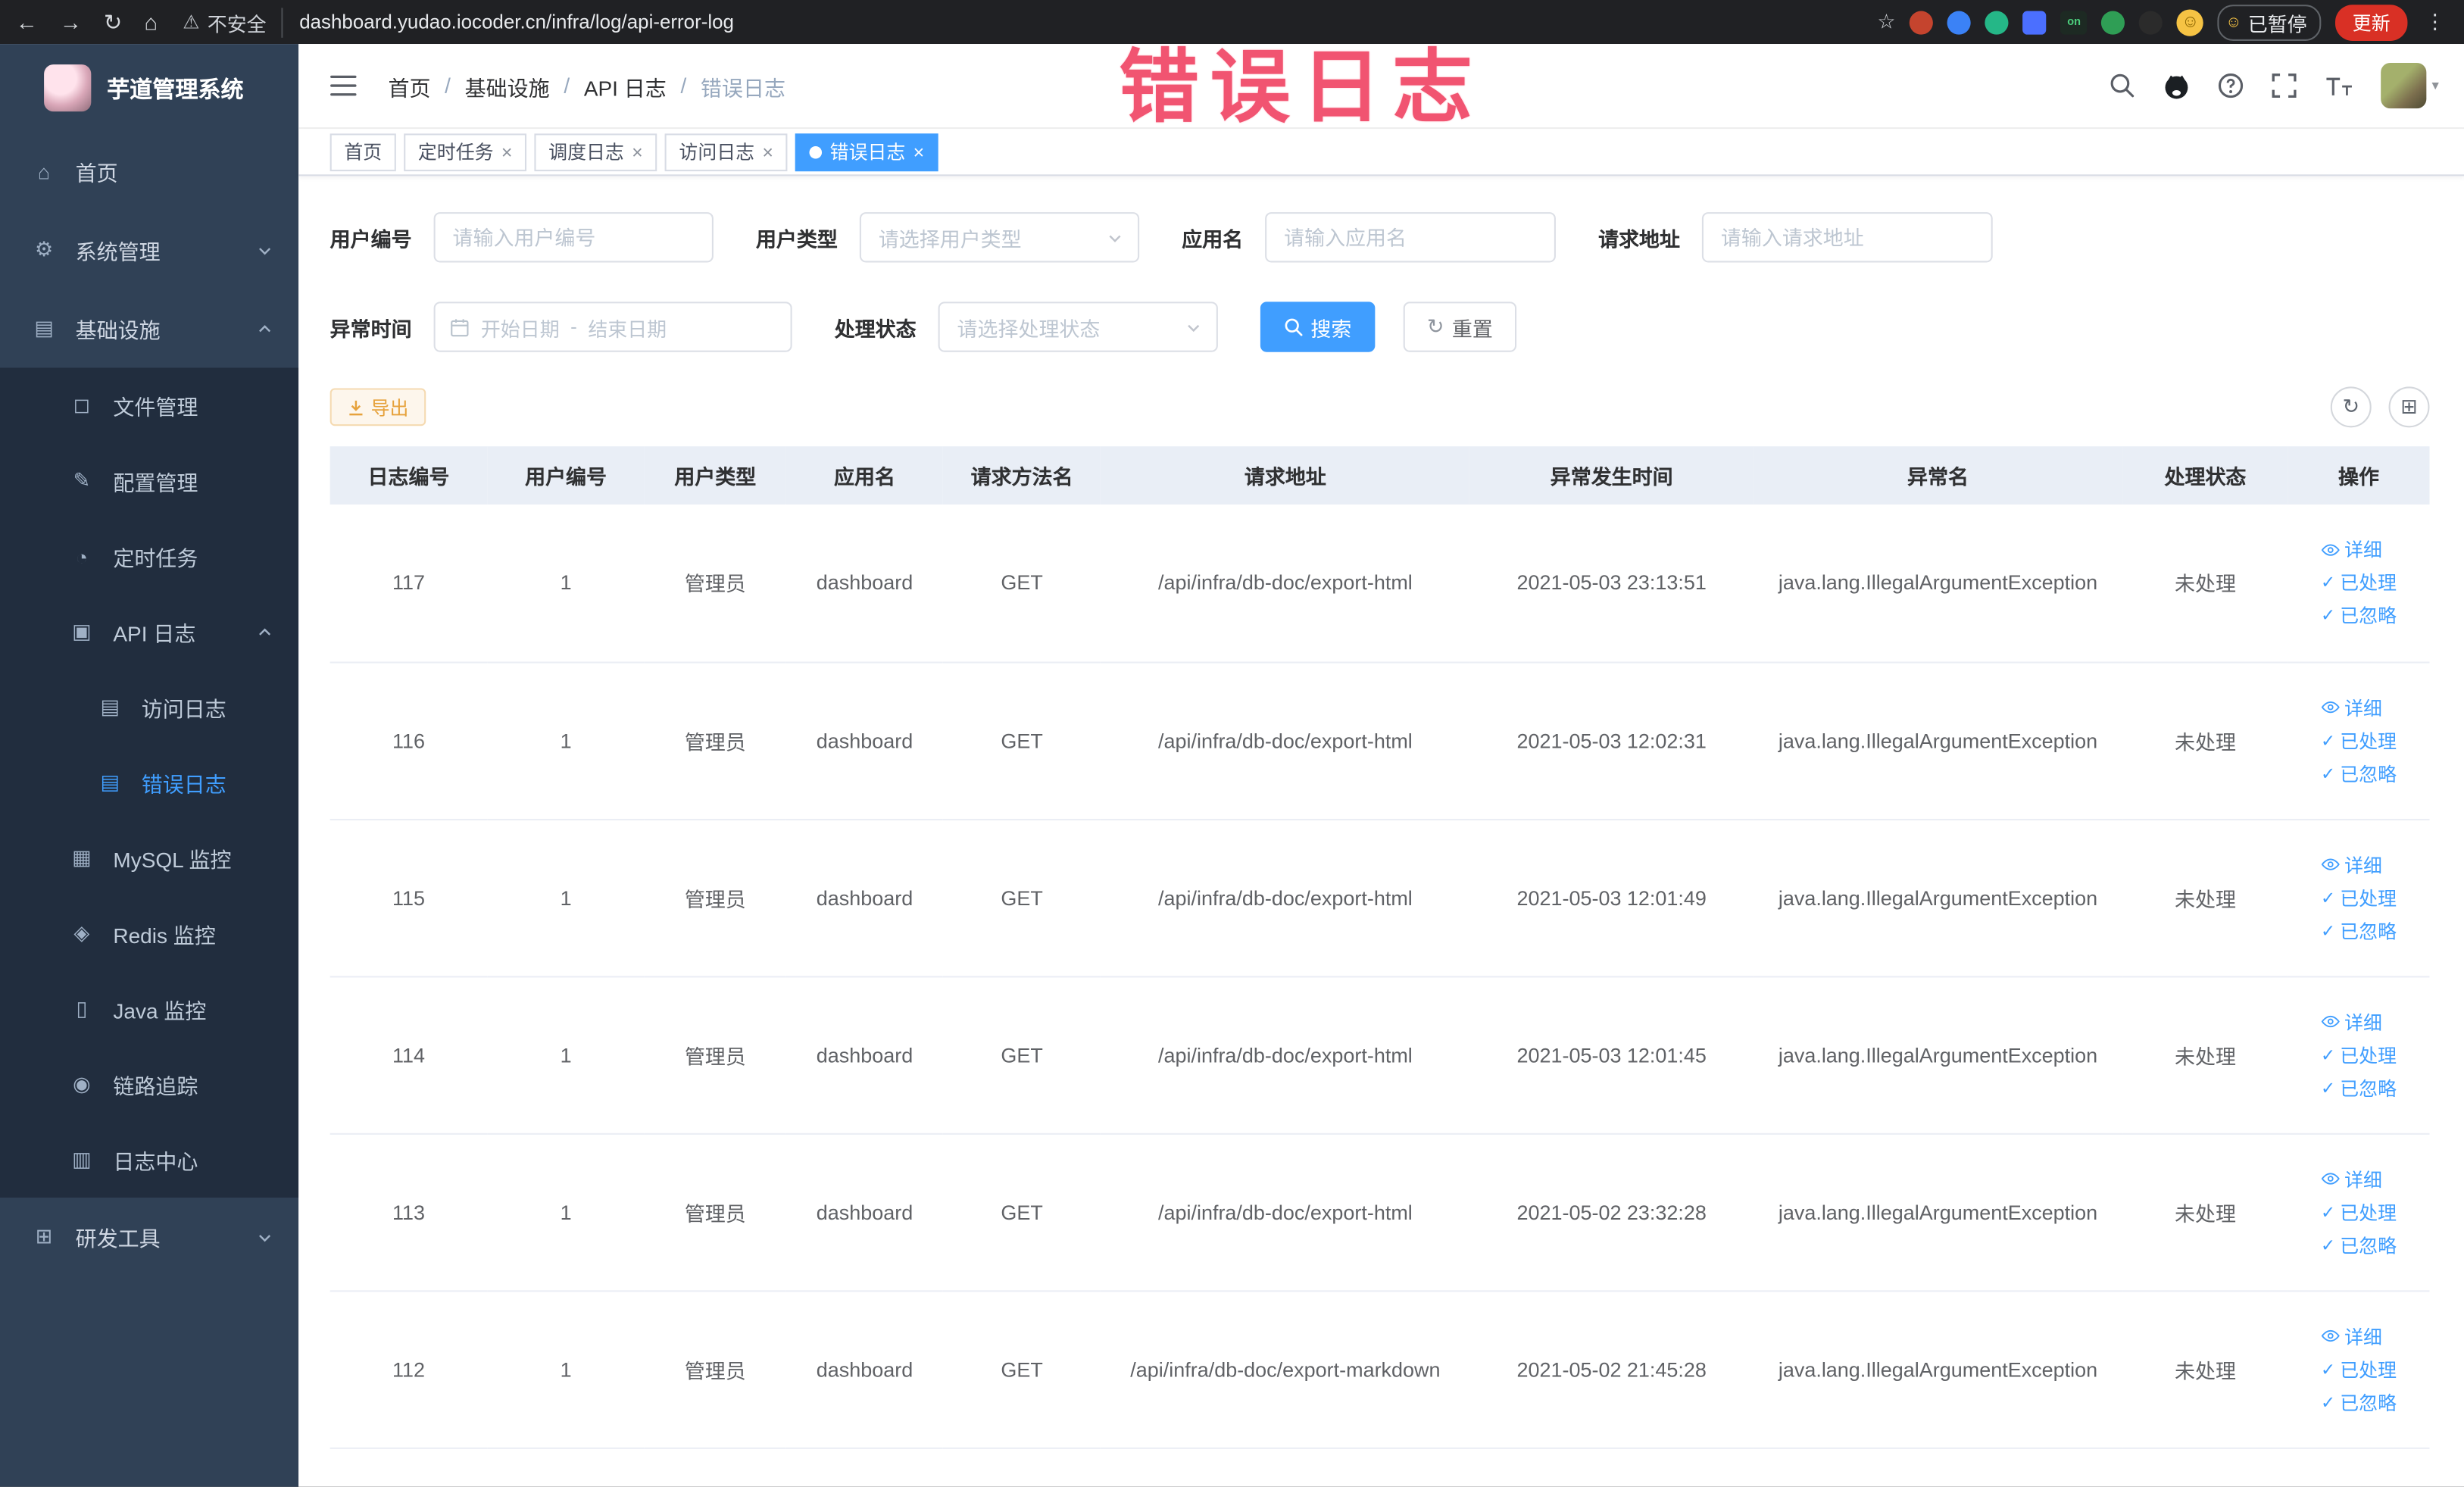 The image size is (2464, 1487). What do you see at coordinates (149, 481) in the screenshot?
I see `sidebar-item-config-manage: ✎ 配置管理` at bounding box center [149, 481].